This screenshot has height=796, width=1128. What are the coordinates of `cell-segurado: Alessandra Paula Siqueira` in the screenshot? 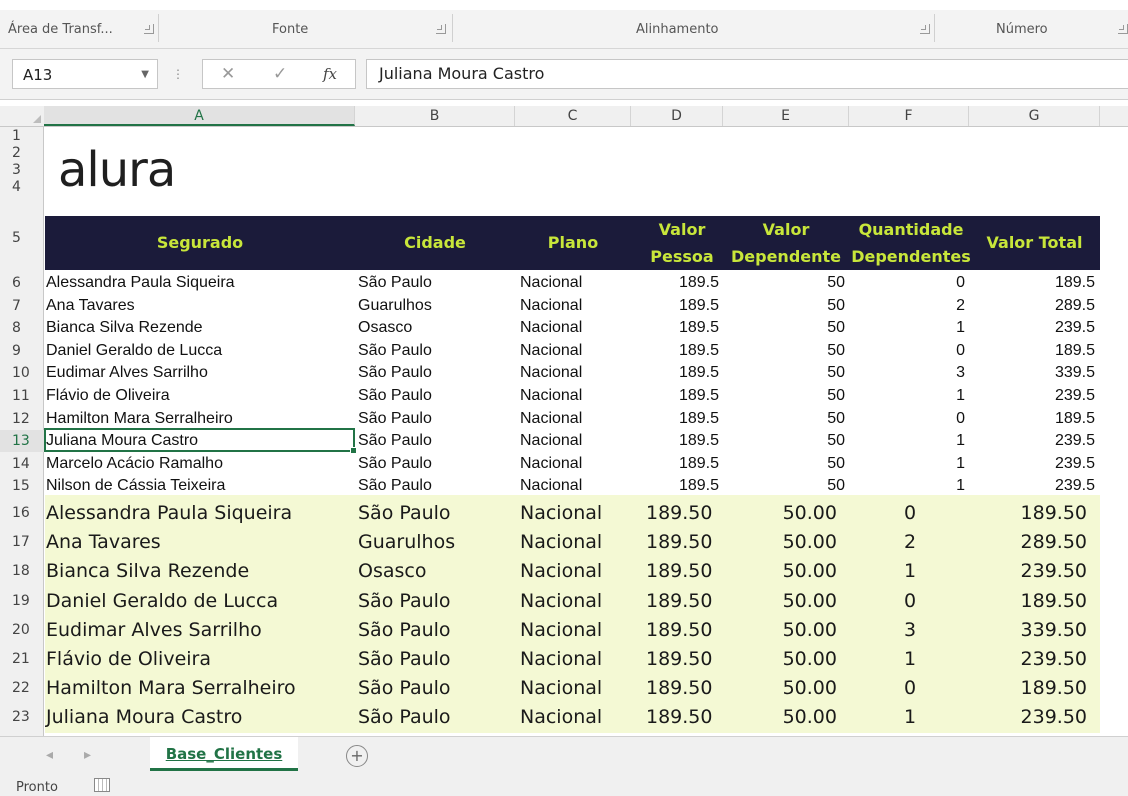 It's located at (196, 283).